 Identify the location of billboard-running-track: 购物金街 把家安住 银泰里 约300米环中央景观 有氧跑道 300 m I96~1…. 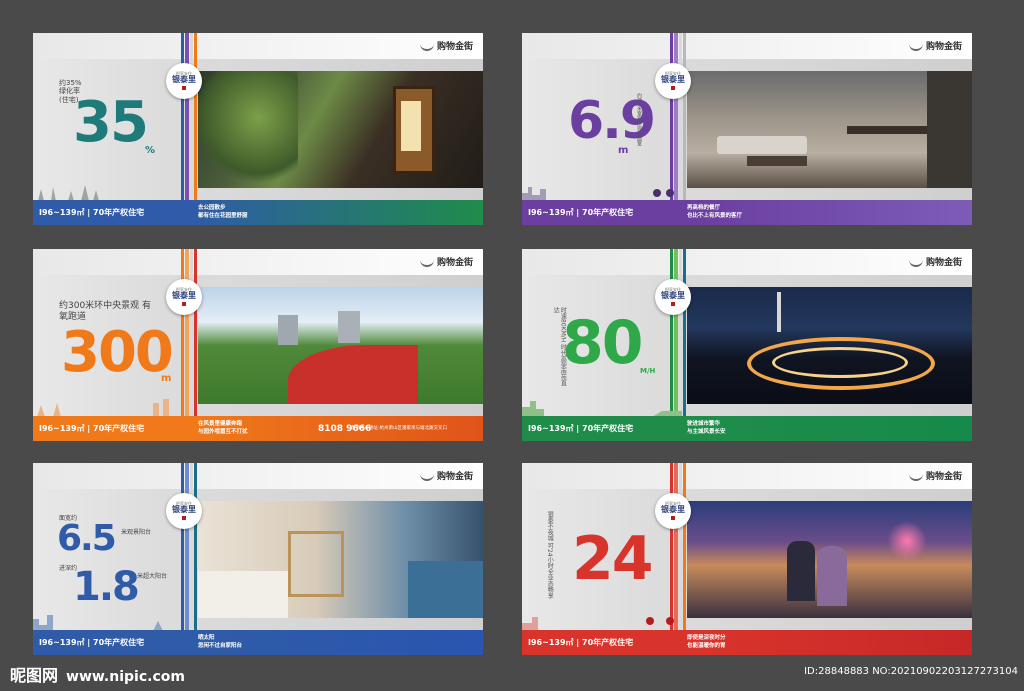
(258, 345).